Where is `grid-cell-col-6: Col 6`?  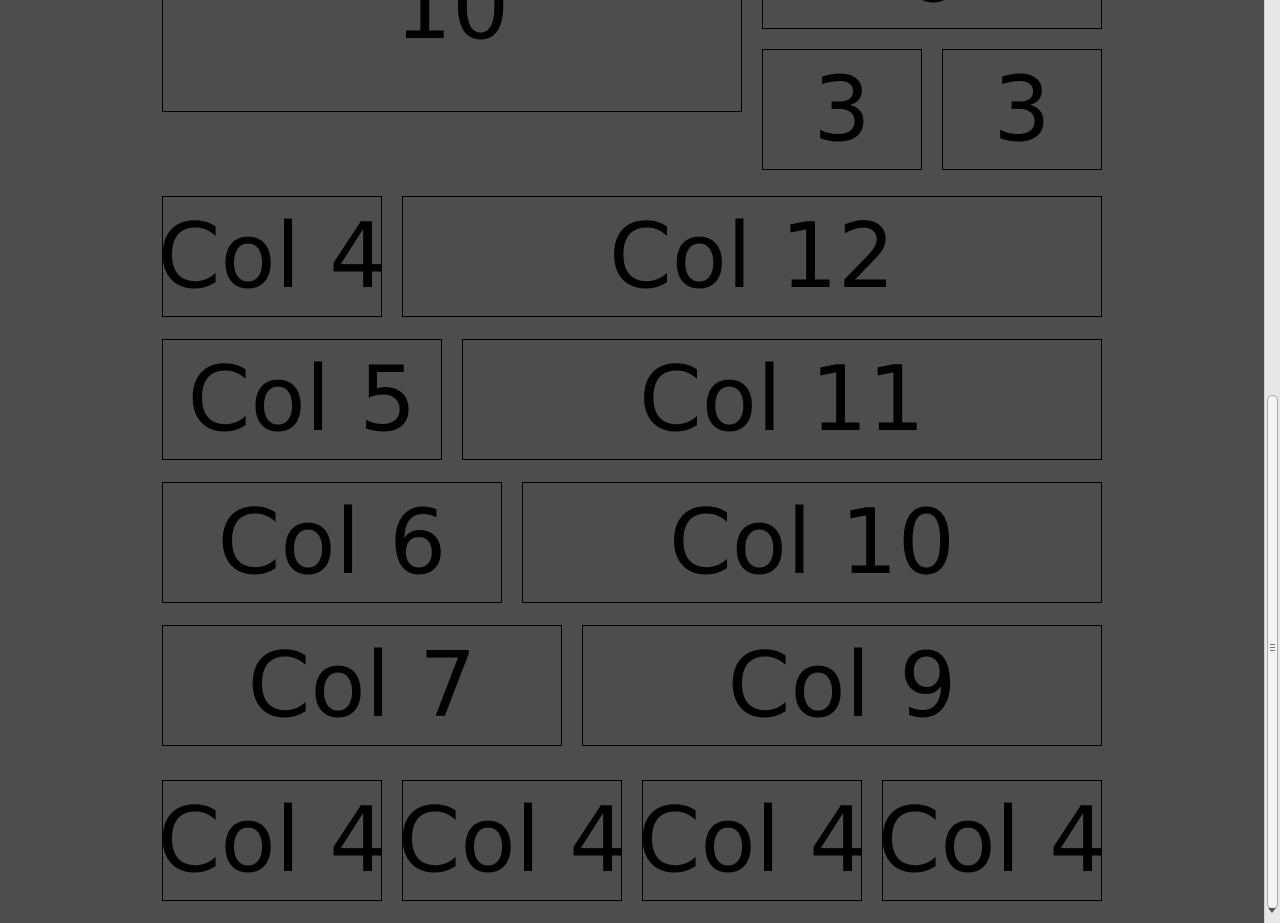
grid-cell-col-6: Col 6 is located at coordinates (332, 542).